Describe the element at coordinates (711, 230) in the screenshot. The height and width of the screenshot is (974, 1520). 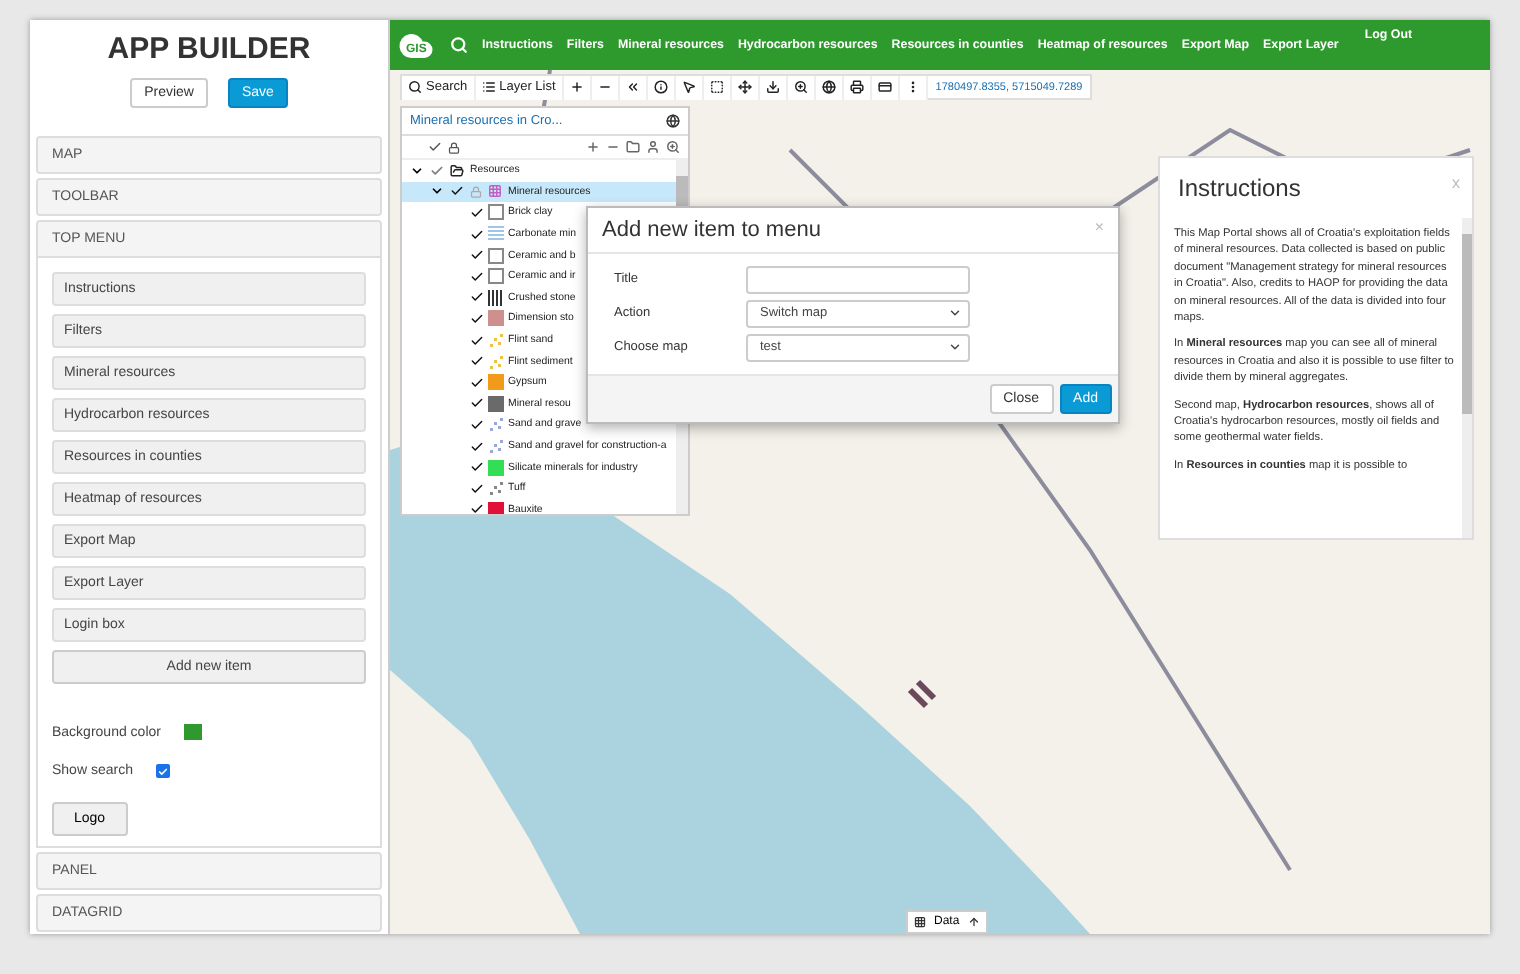
I see `dialog-title: Add new item to menu` at that location.